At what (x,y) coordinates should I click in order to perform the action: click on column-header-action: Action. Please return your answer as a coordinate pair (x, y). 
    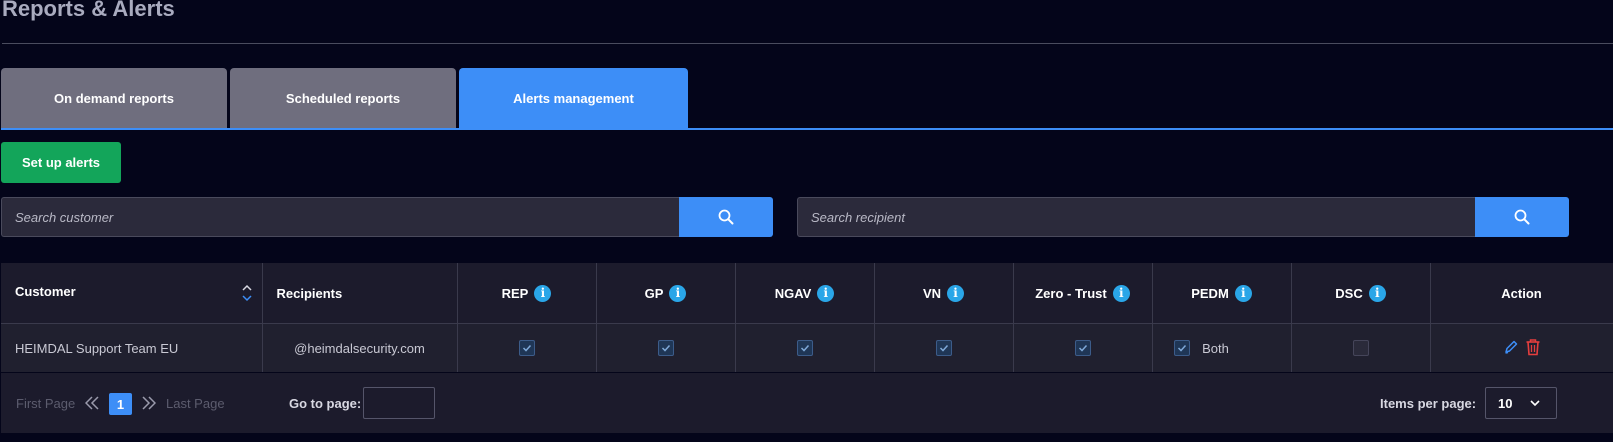
    Looking at the image, I should click on (1521, 293).